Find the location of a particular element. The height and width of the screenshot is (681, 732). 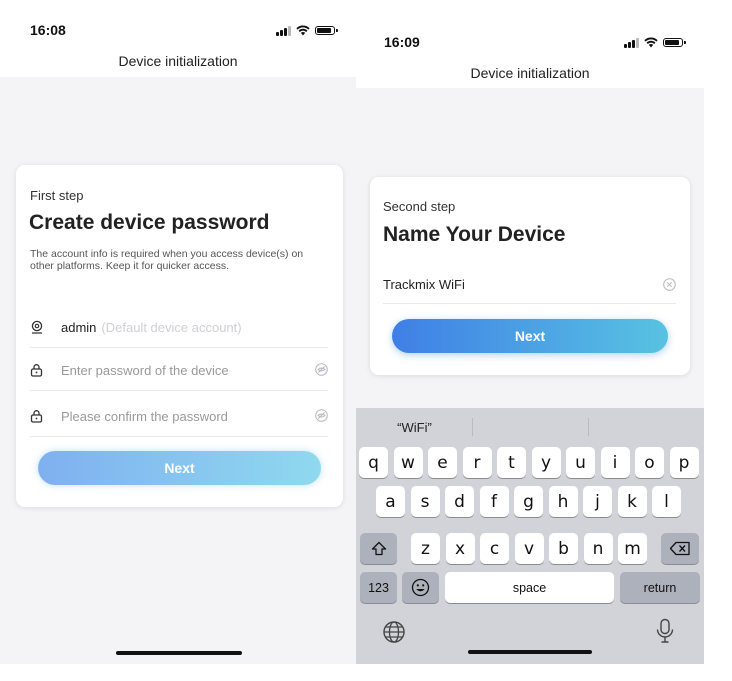

password-placeholder: Enter password of the device is located at coordinates (145, 370).